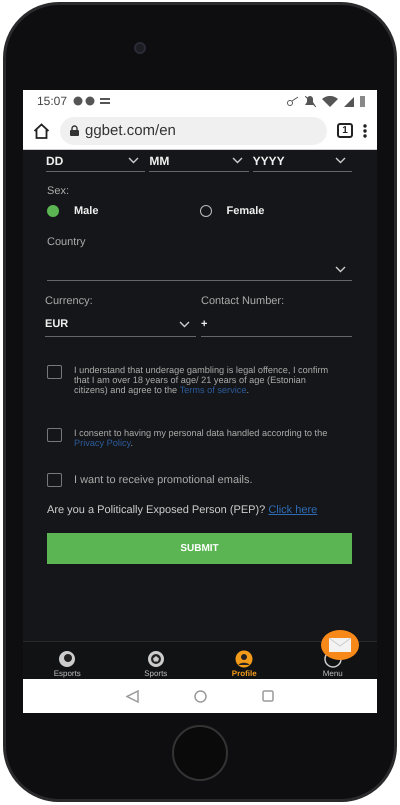 Image resolution: width=400 pixels, height=805 pixels. Describe the element at coordinates (52, 101) in the screenshot. I see `status-time: 15:07` at that location.